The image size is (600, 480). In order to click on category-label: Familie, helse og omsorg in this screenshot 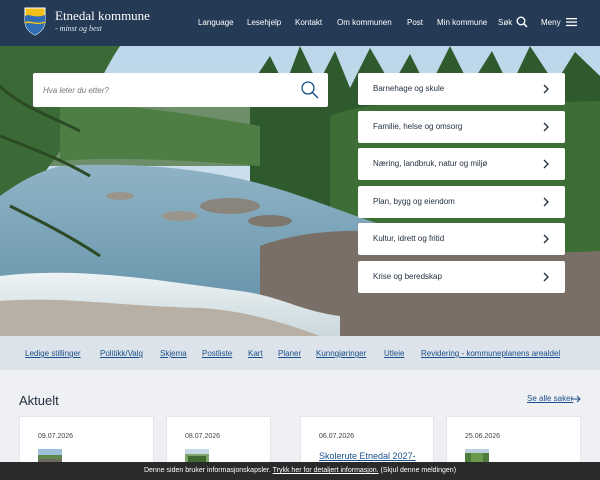, I will do `click(418, 126)`.